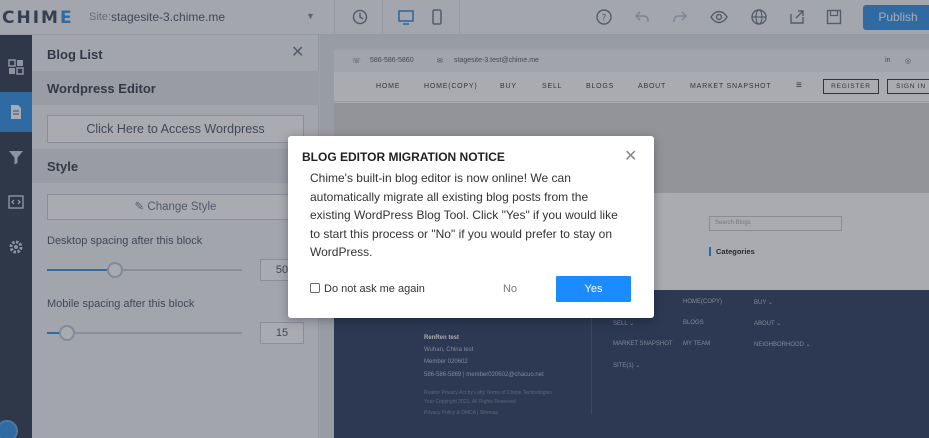 This screenshot has width=929, height=438. What do you see at coordinates (367, 289) in the screenshot?
I see `do-not-ask-checkbox: Do not ask me again` at bounding box center [367, 289].